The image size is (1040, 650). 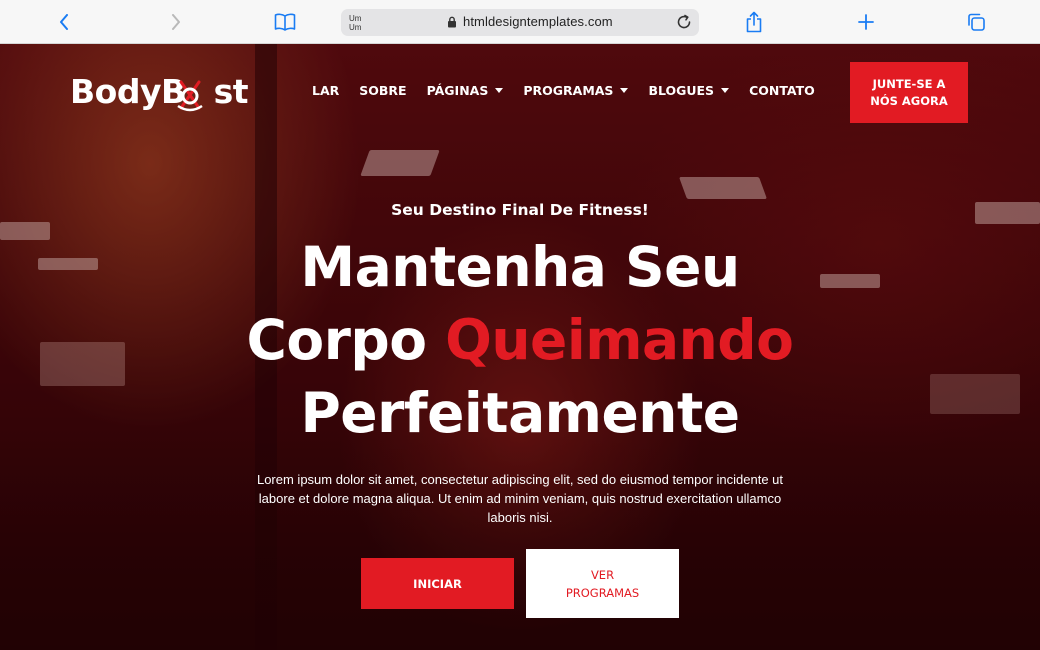 I want to click on nav-label: LAR, so click(x=326, y=90).